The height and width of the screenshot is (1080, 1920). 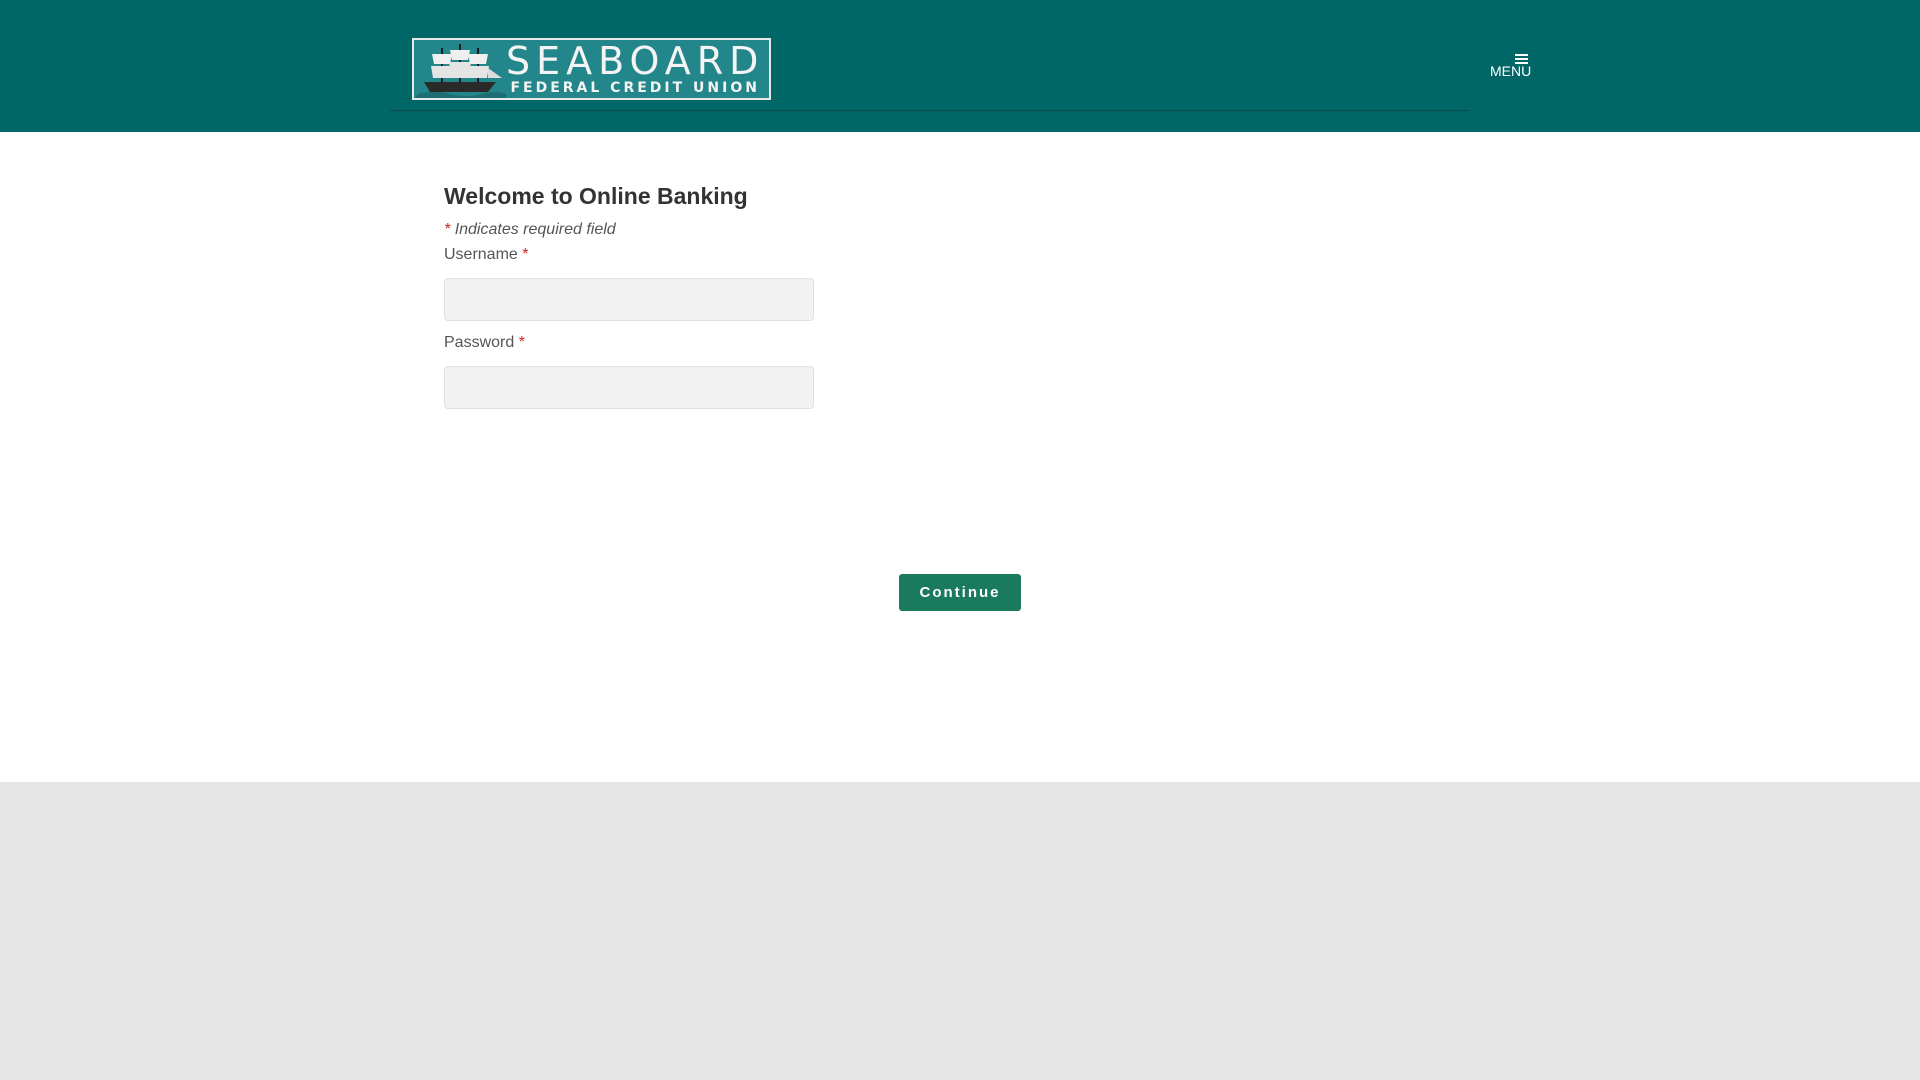 What do you see at coordinates (960, 592) in the screenshot?
I see `continue-button: Continue` at bounding box center [960, 592].